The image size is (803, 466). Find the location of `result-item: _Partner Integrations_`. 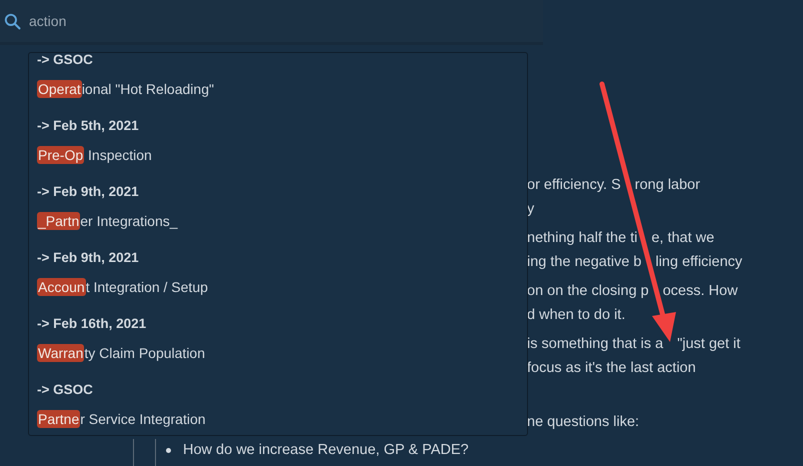

result-item: _Partner Integrations_ is located at coordinates (282, 221).